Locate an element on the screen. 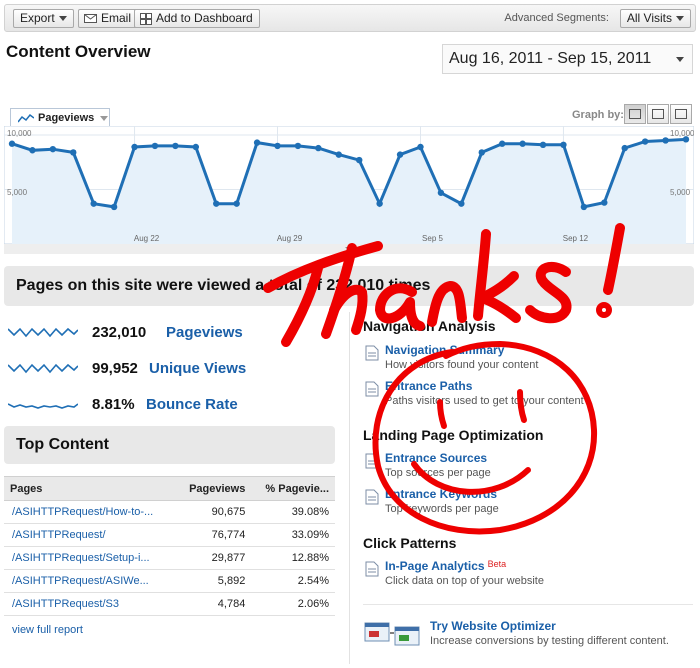 The width and height of the screenshot is (700, 668). metric-unique-views: 99,952 Unique Views is located at coordinates (178, 369).